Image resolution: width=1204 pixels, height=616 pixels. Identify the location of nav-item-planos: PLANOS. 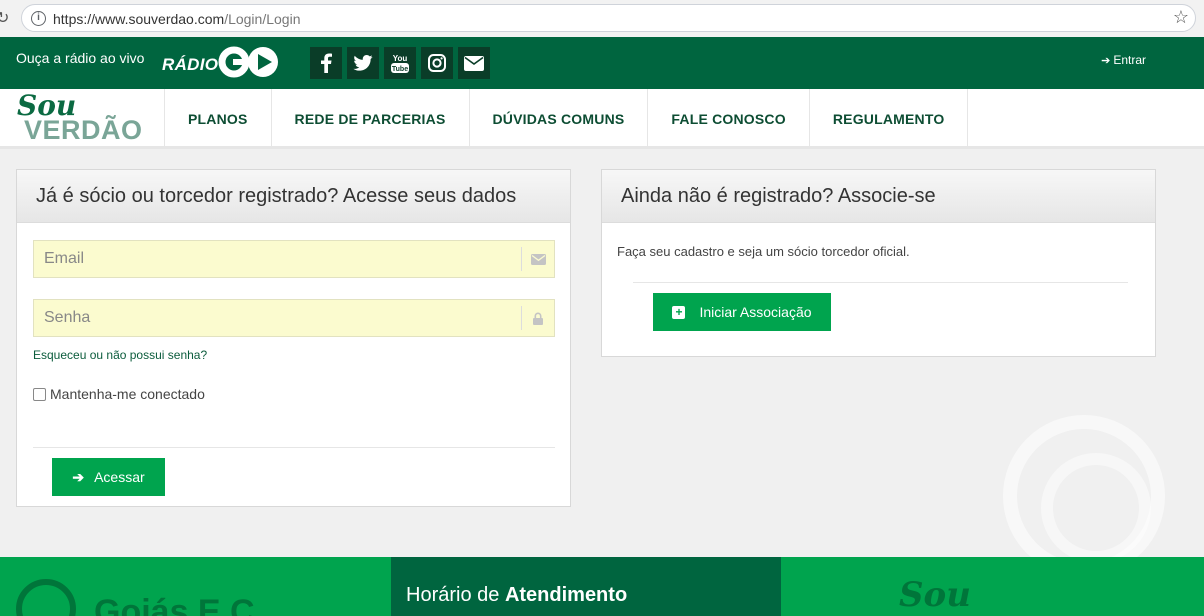
(217, 119).